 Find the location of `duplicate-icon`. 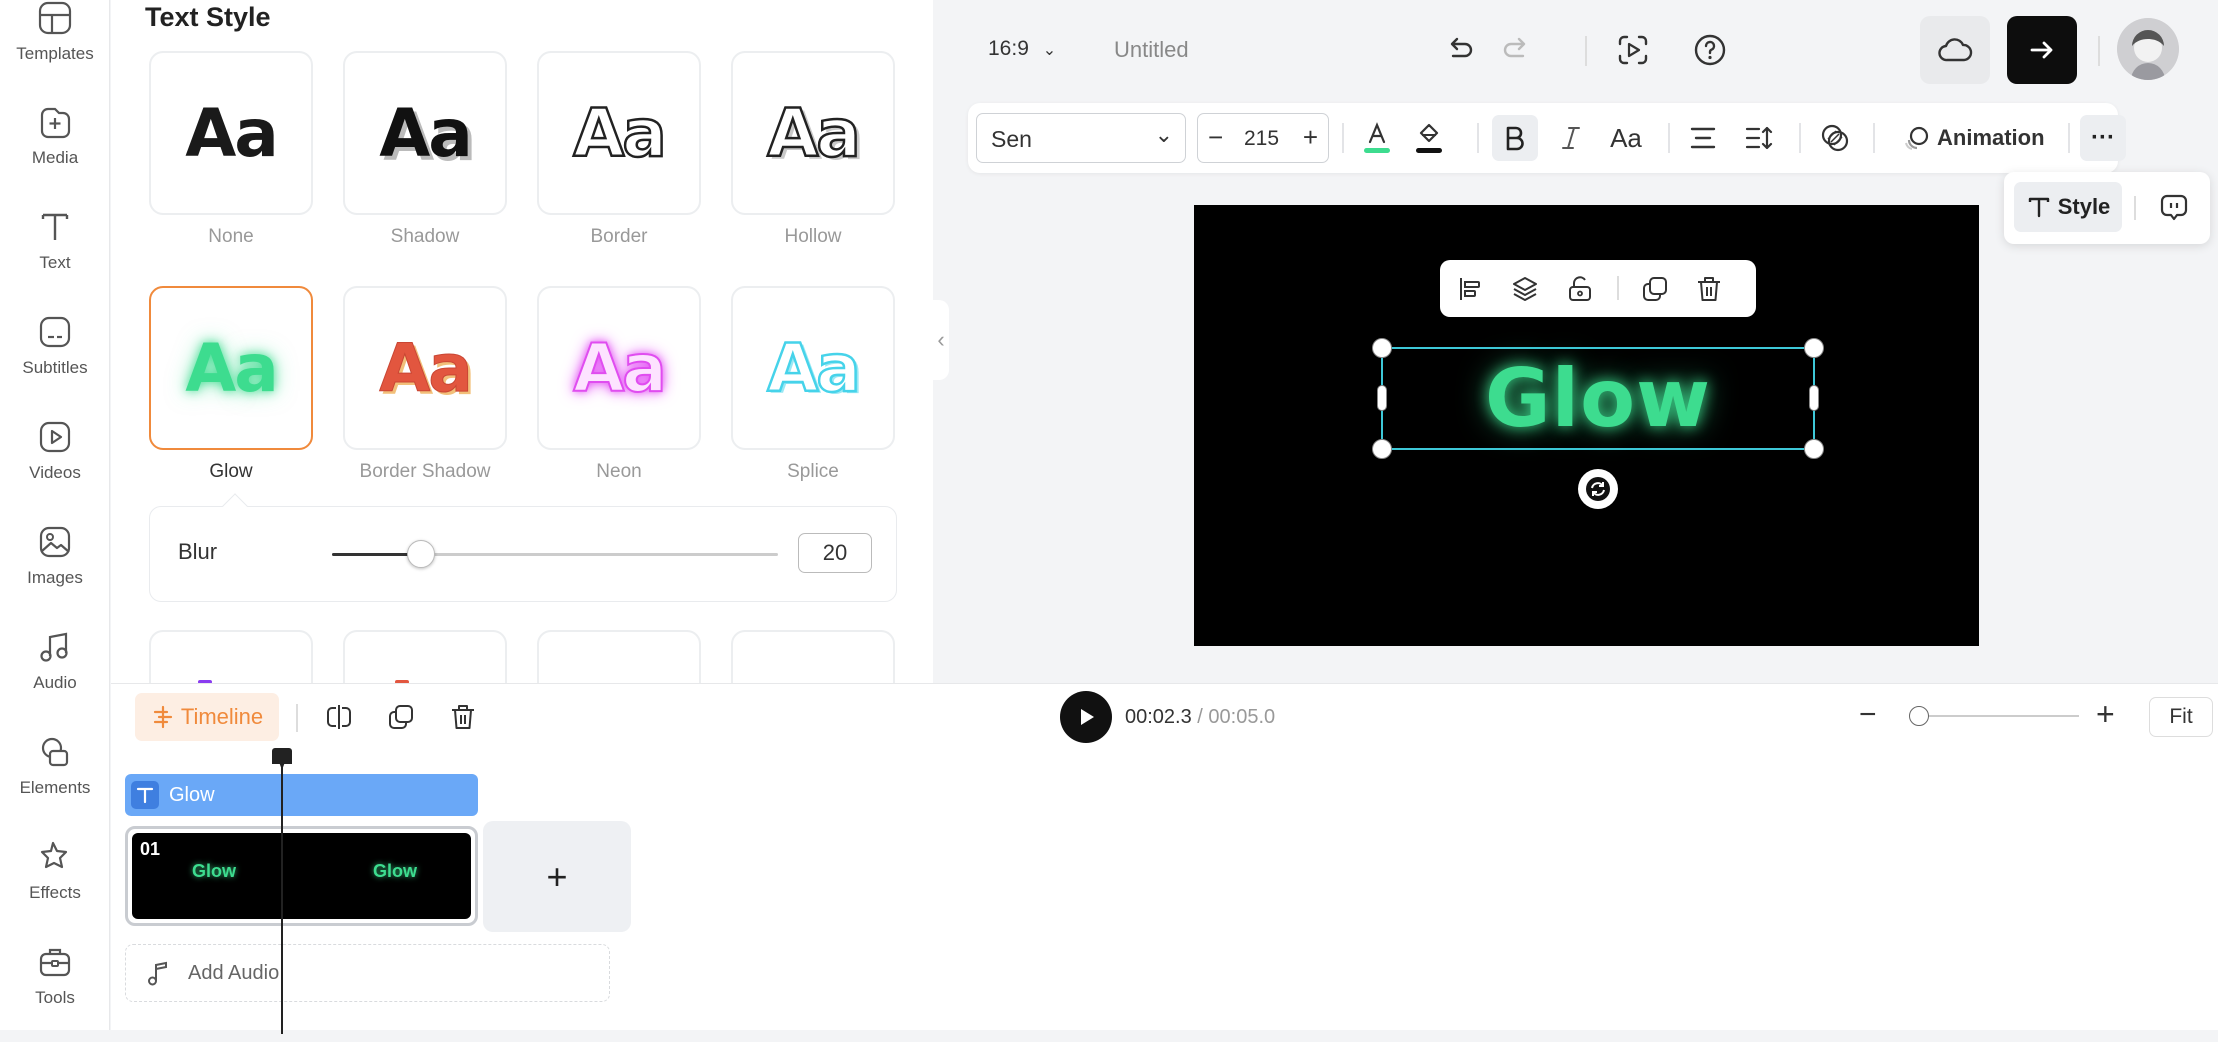

duplicate-icon is located at coordinates (1655, 289).